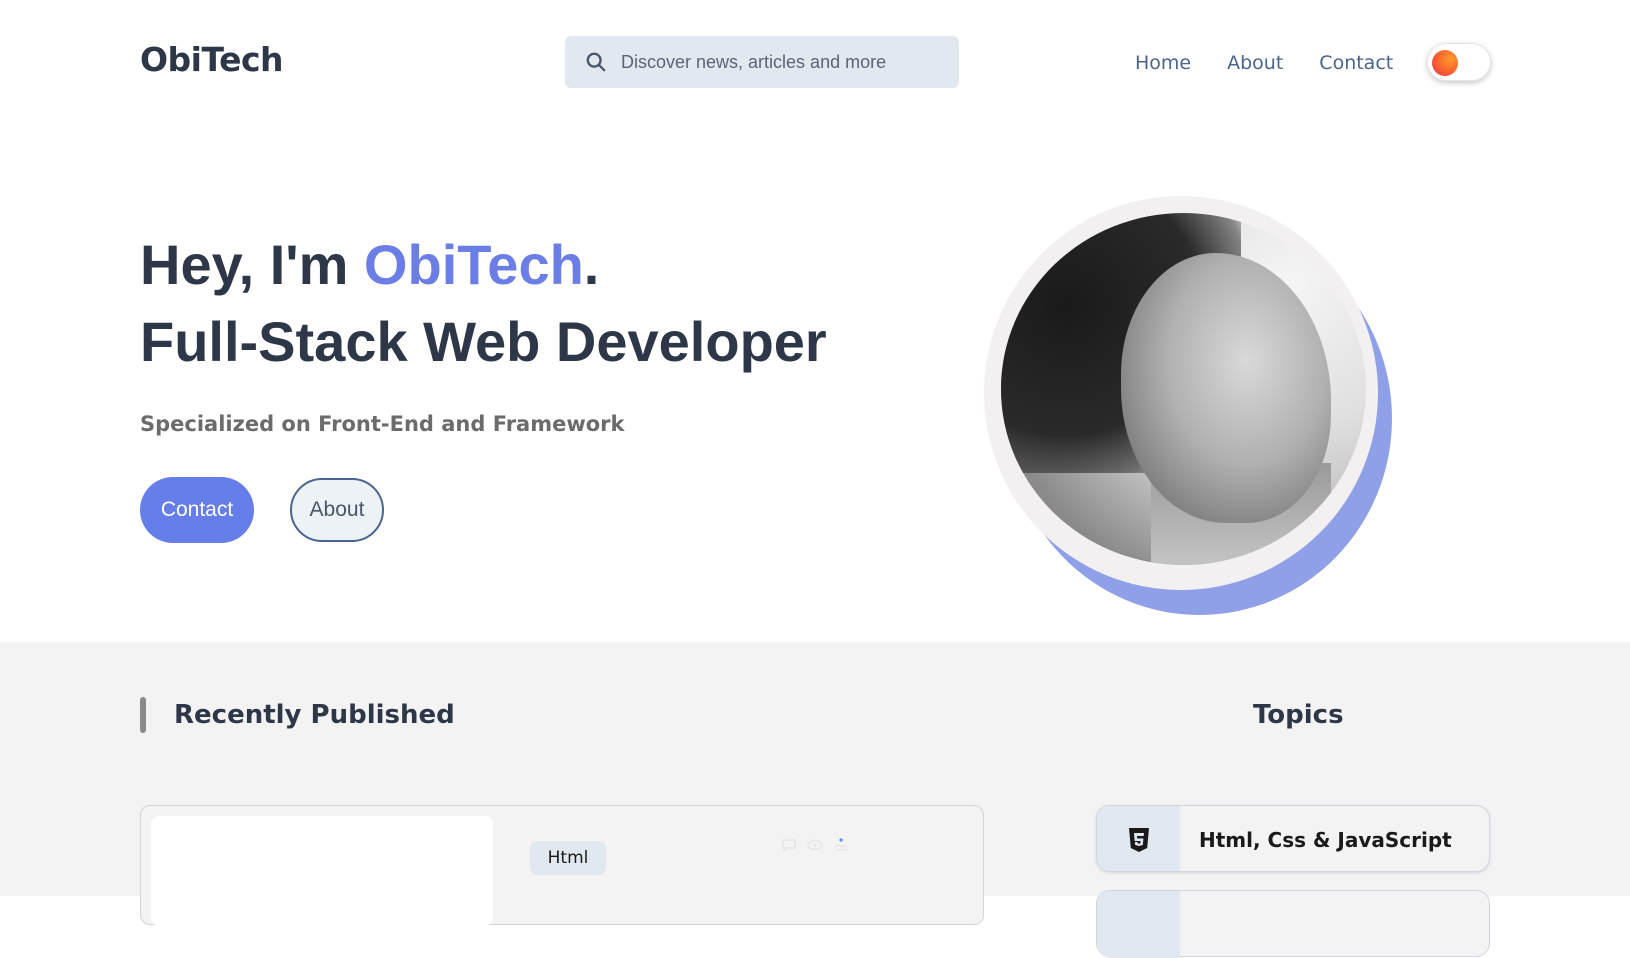 The height and width of the screenshot is (958, 1630). I want to click on main-nav: Home About Contact, so click(1282, 63).